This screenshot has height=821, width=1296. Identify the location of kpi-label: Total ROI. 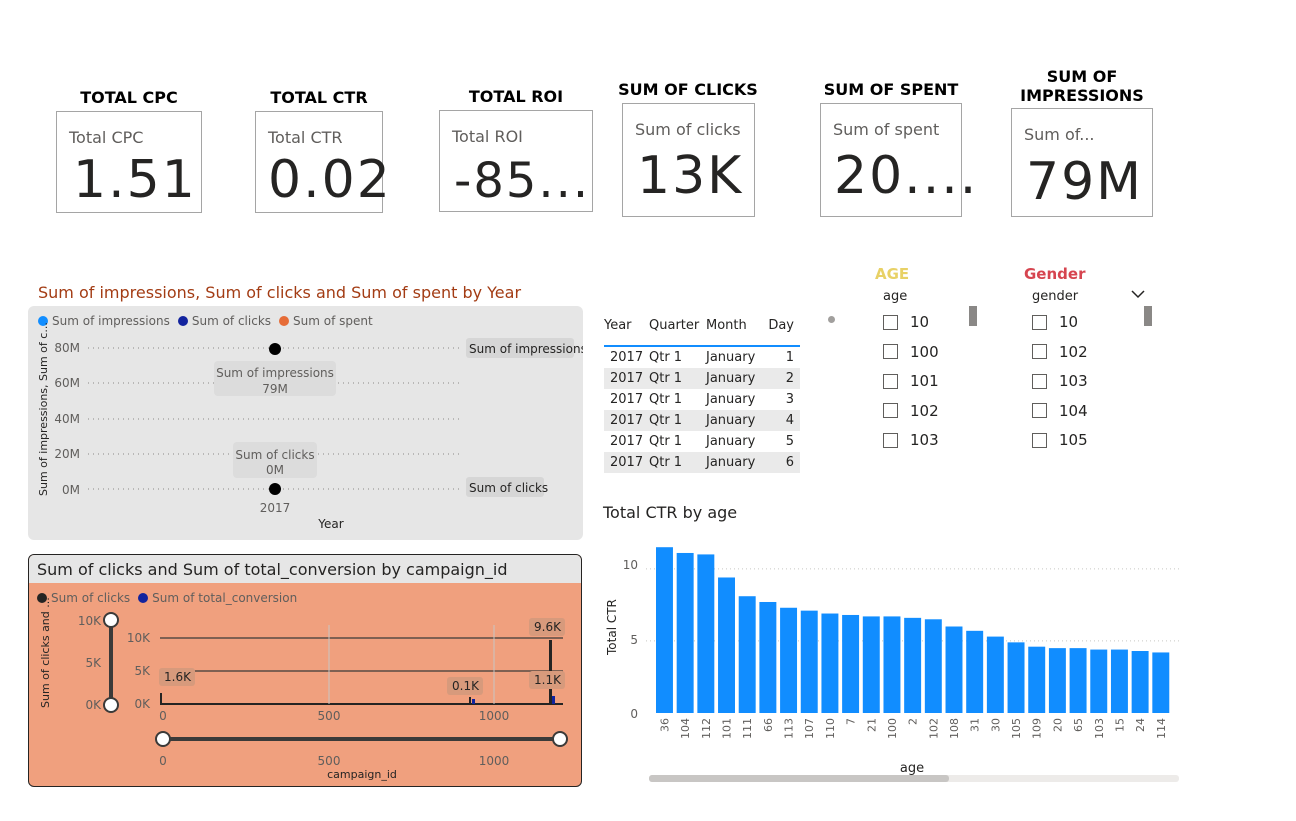
(487, 136).